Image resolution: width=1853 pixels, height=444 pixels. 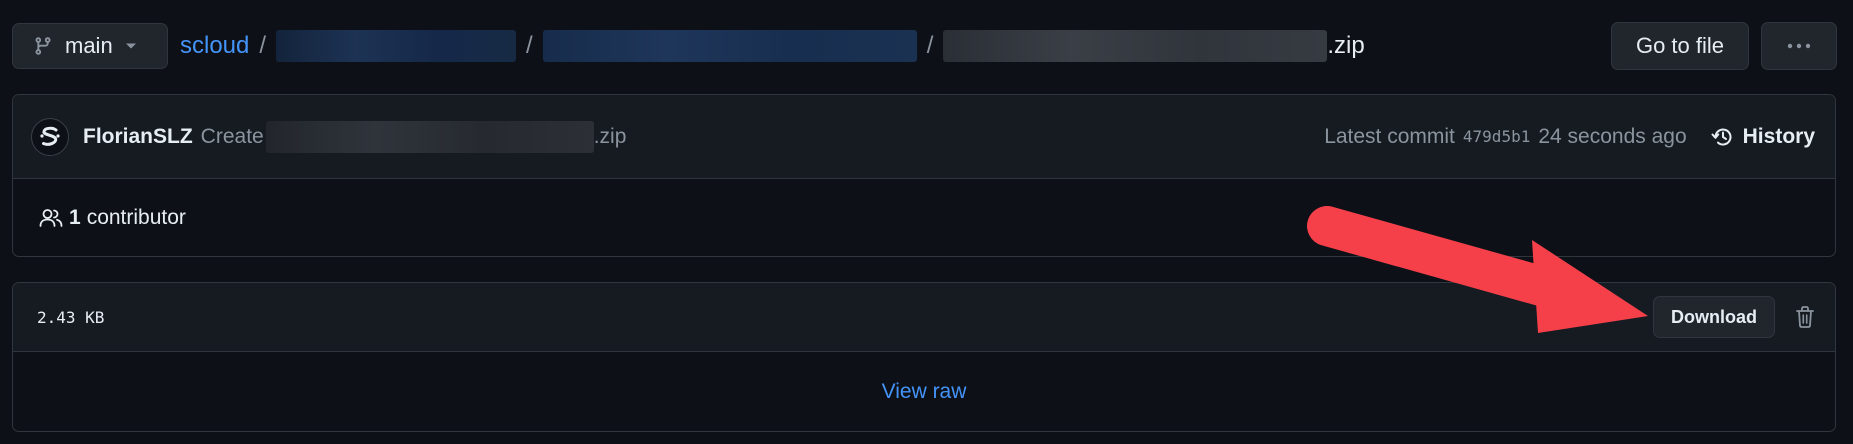 What do you see at coordinates (51, 218) in the screenshot?
I see `people-icon` at bounding box center [51, 218].